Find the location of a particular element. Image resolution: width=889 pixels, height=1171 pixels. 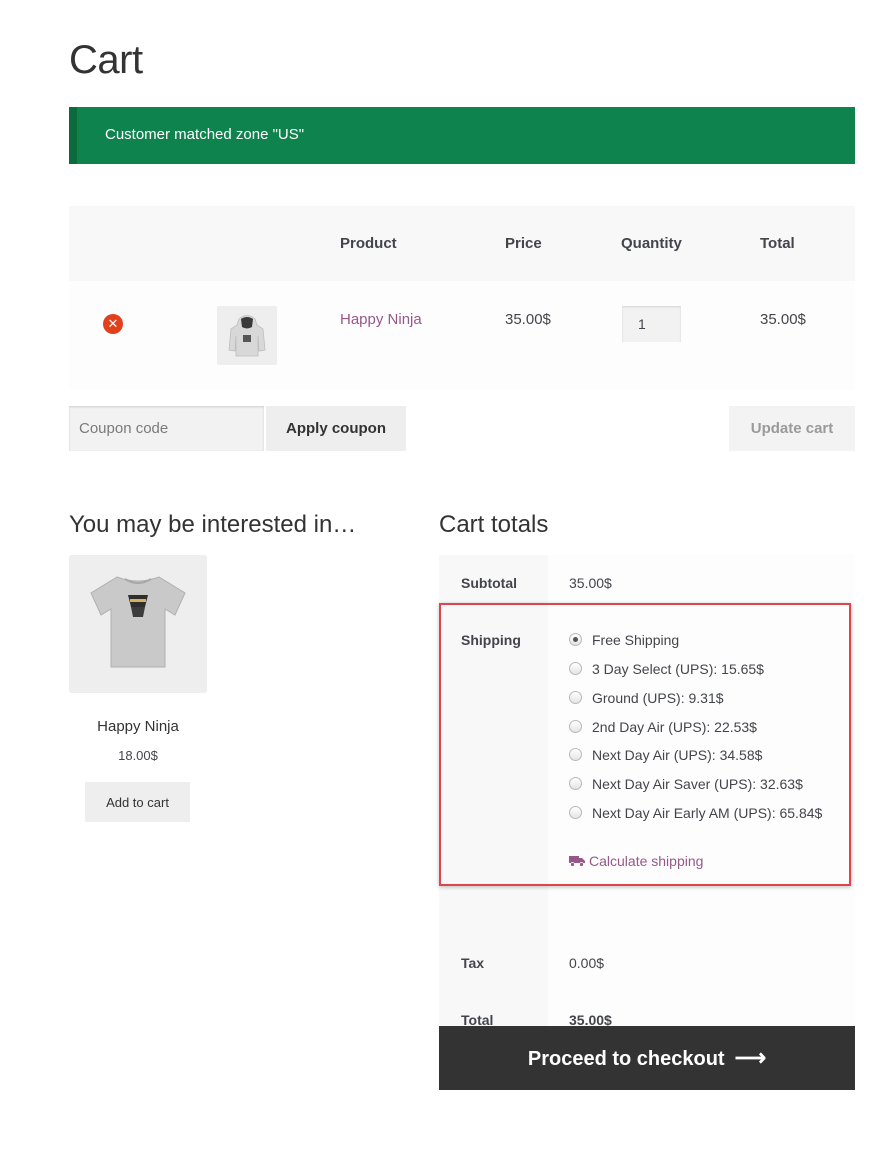

quantity-input is located at coordinates (651, 324).